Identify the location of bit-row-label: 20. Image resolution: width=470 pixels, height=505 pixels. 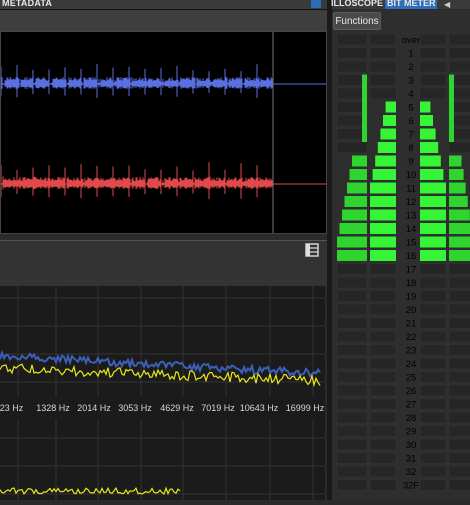
(411, 310).